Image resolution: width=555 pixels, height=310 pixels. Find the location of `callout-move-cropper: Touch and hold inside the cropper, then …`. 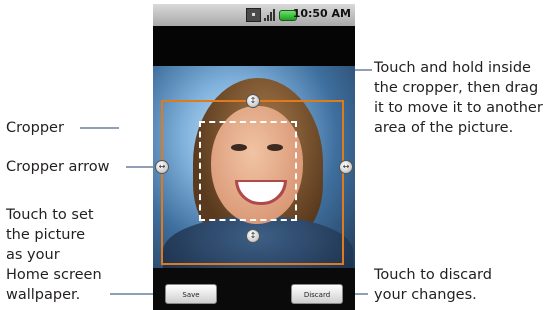

callout-move-cropper: Touch and hold inside the cropper, then … is located at coordinates (458, 98).